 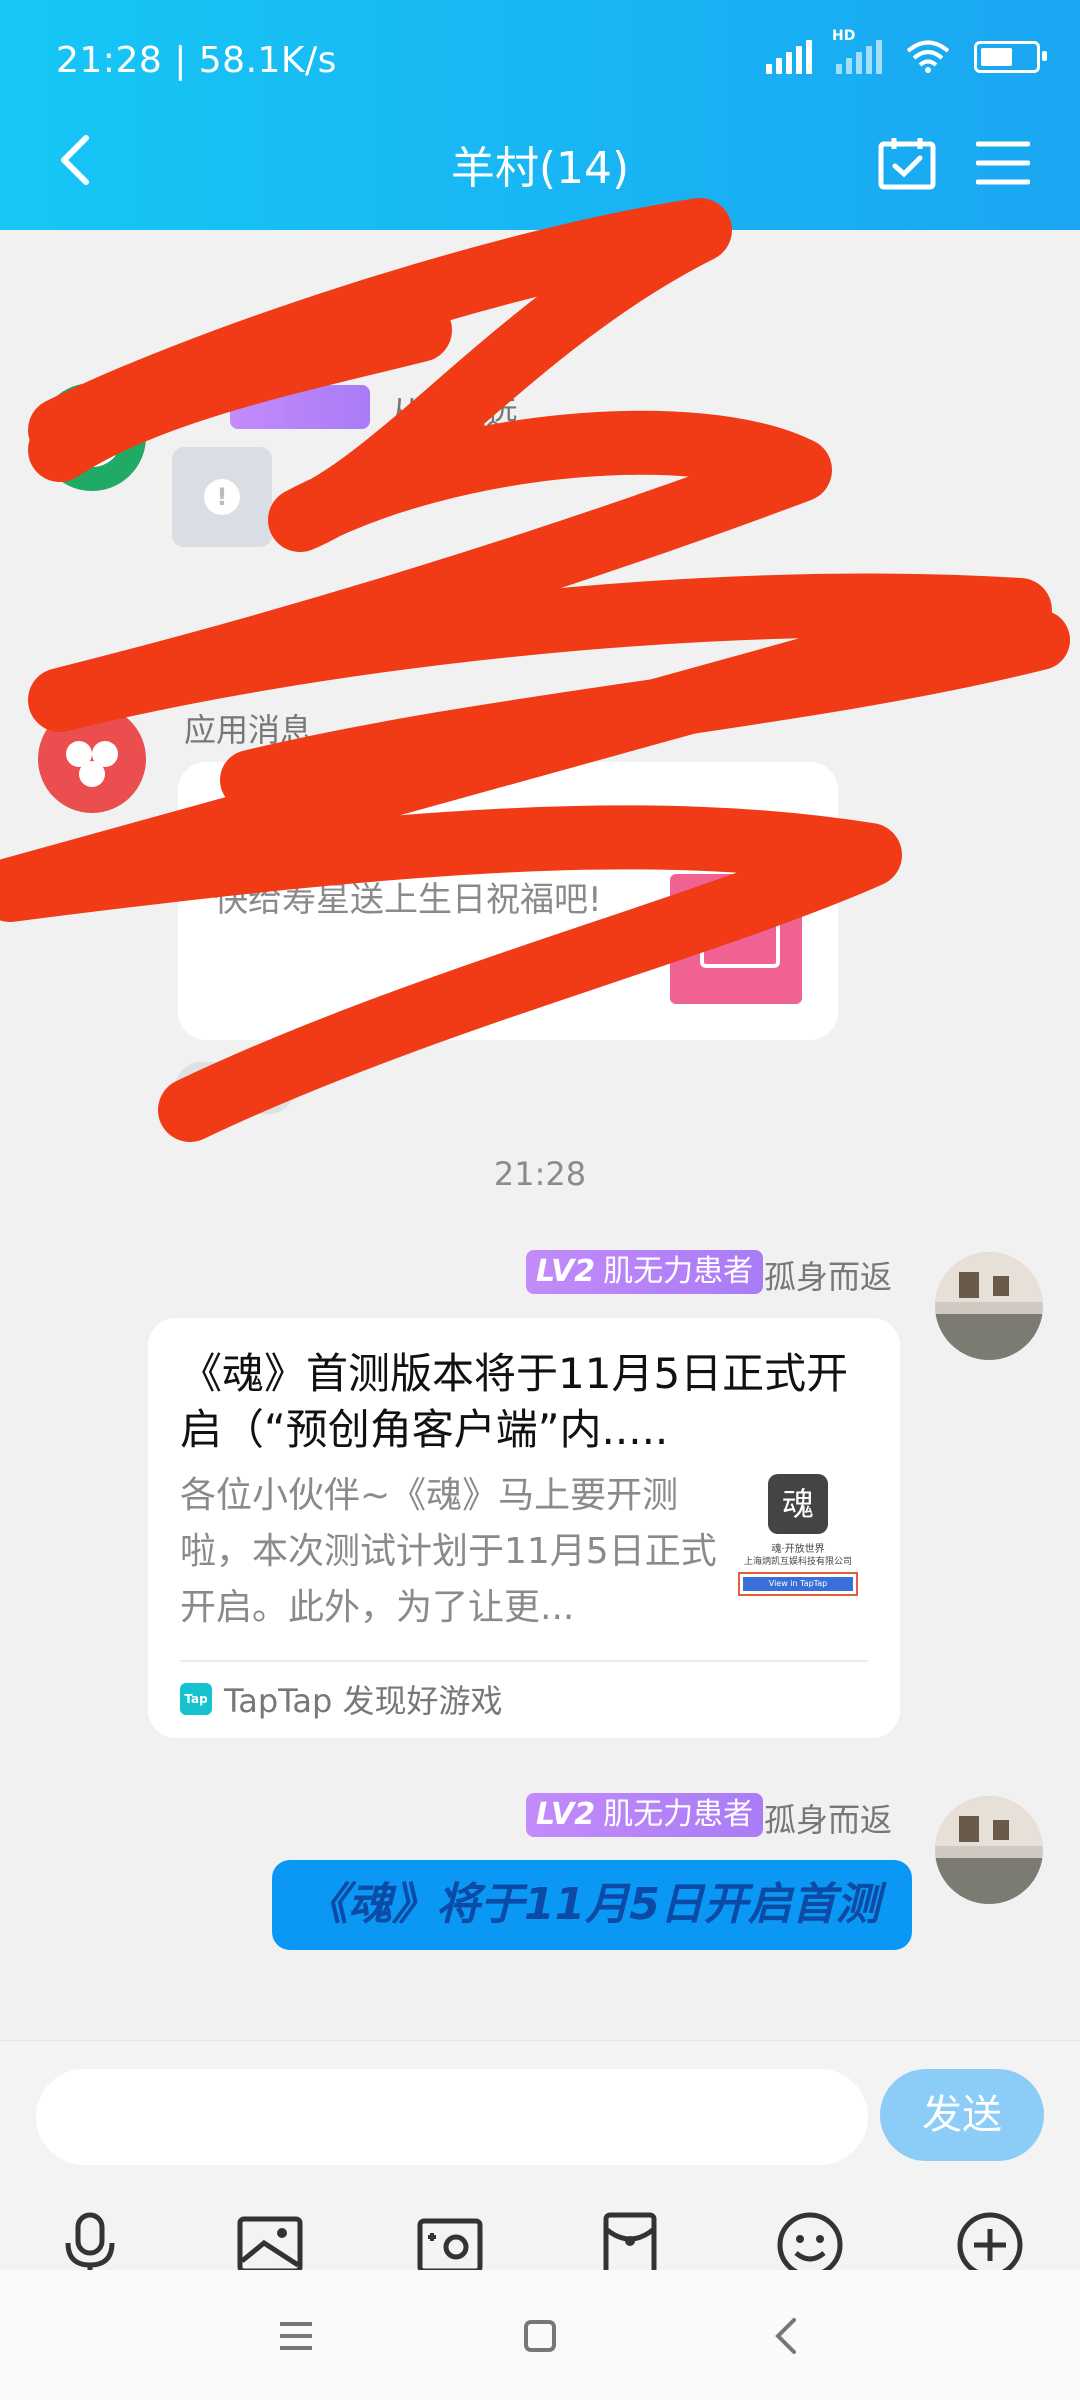 What do you see at coordinates (363, 1701) in the screenshot?
I see `card-source-label: TapTap 发现好游戏` at bounding box center [363, 1701].